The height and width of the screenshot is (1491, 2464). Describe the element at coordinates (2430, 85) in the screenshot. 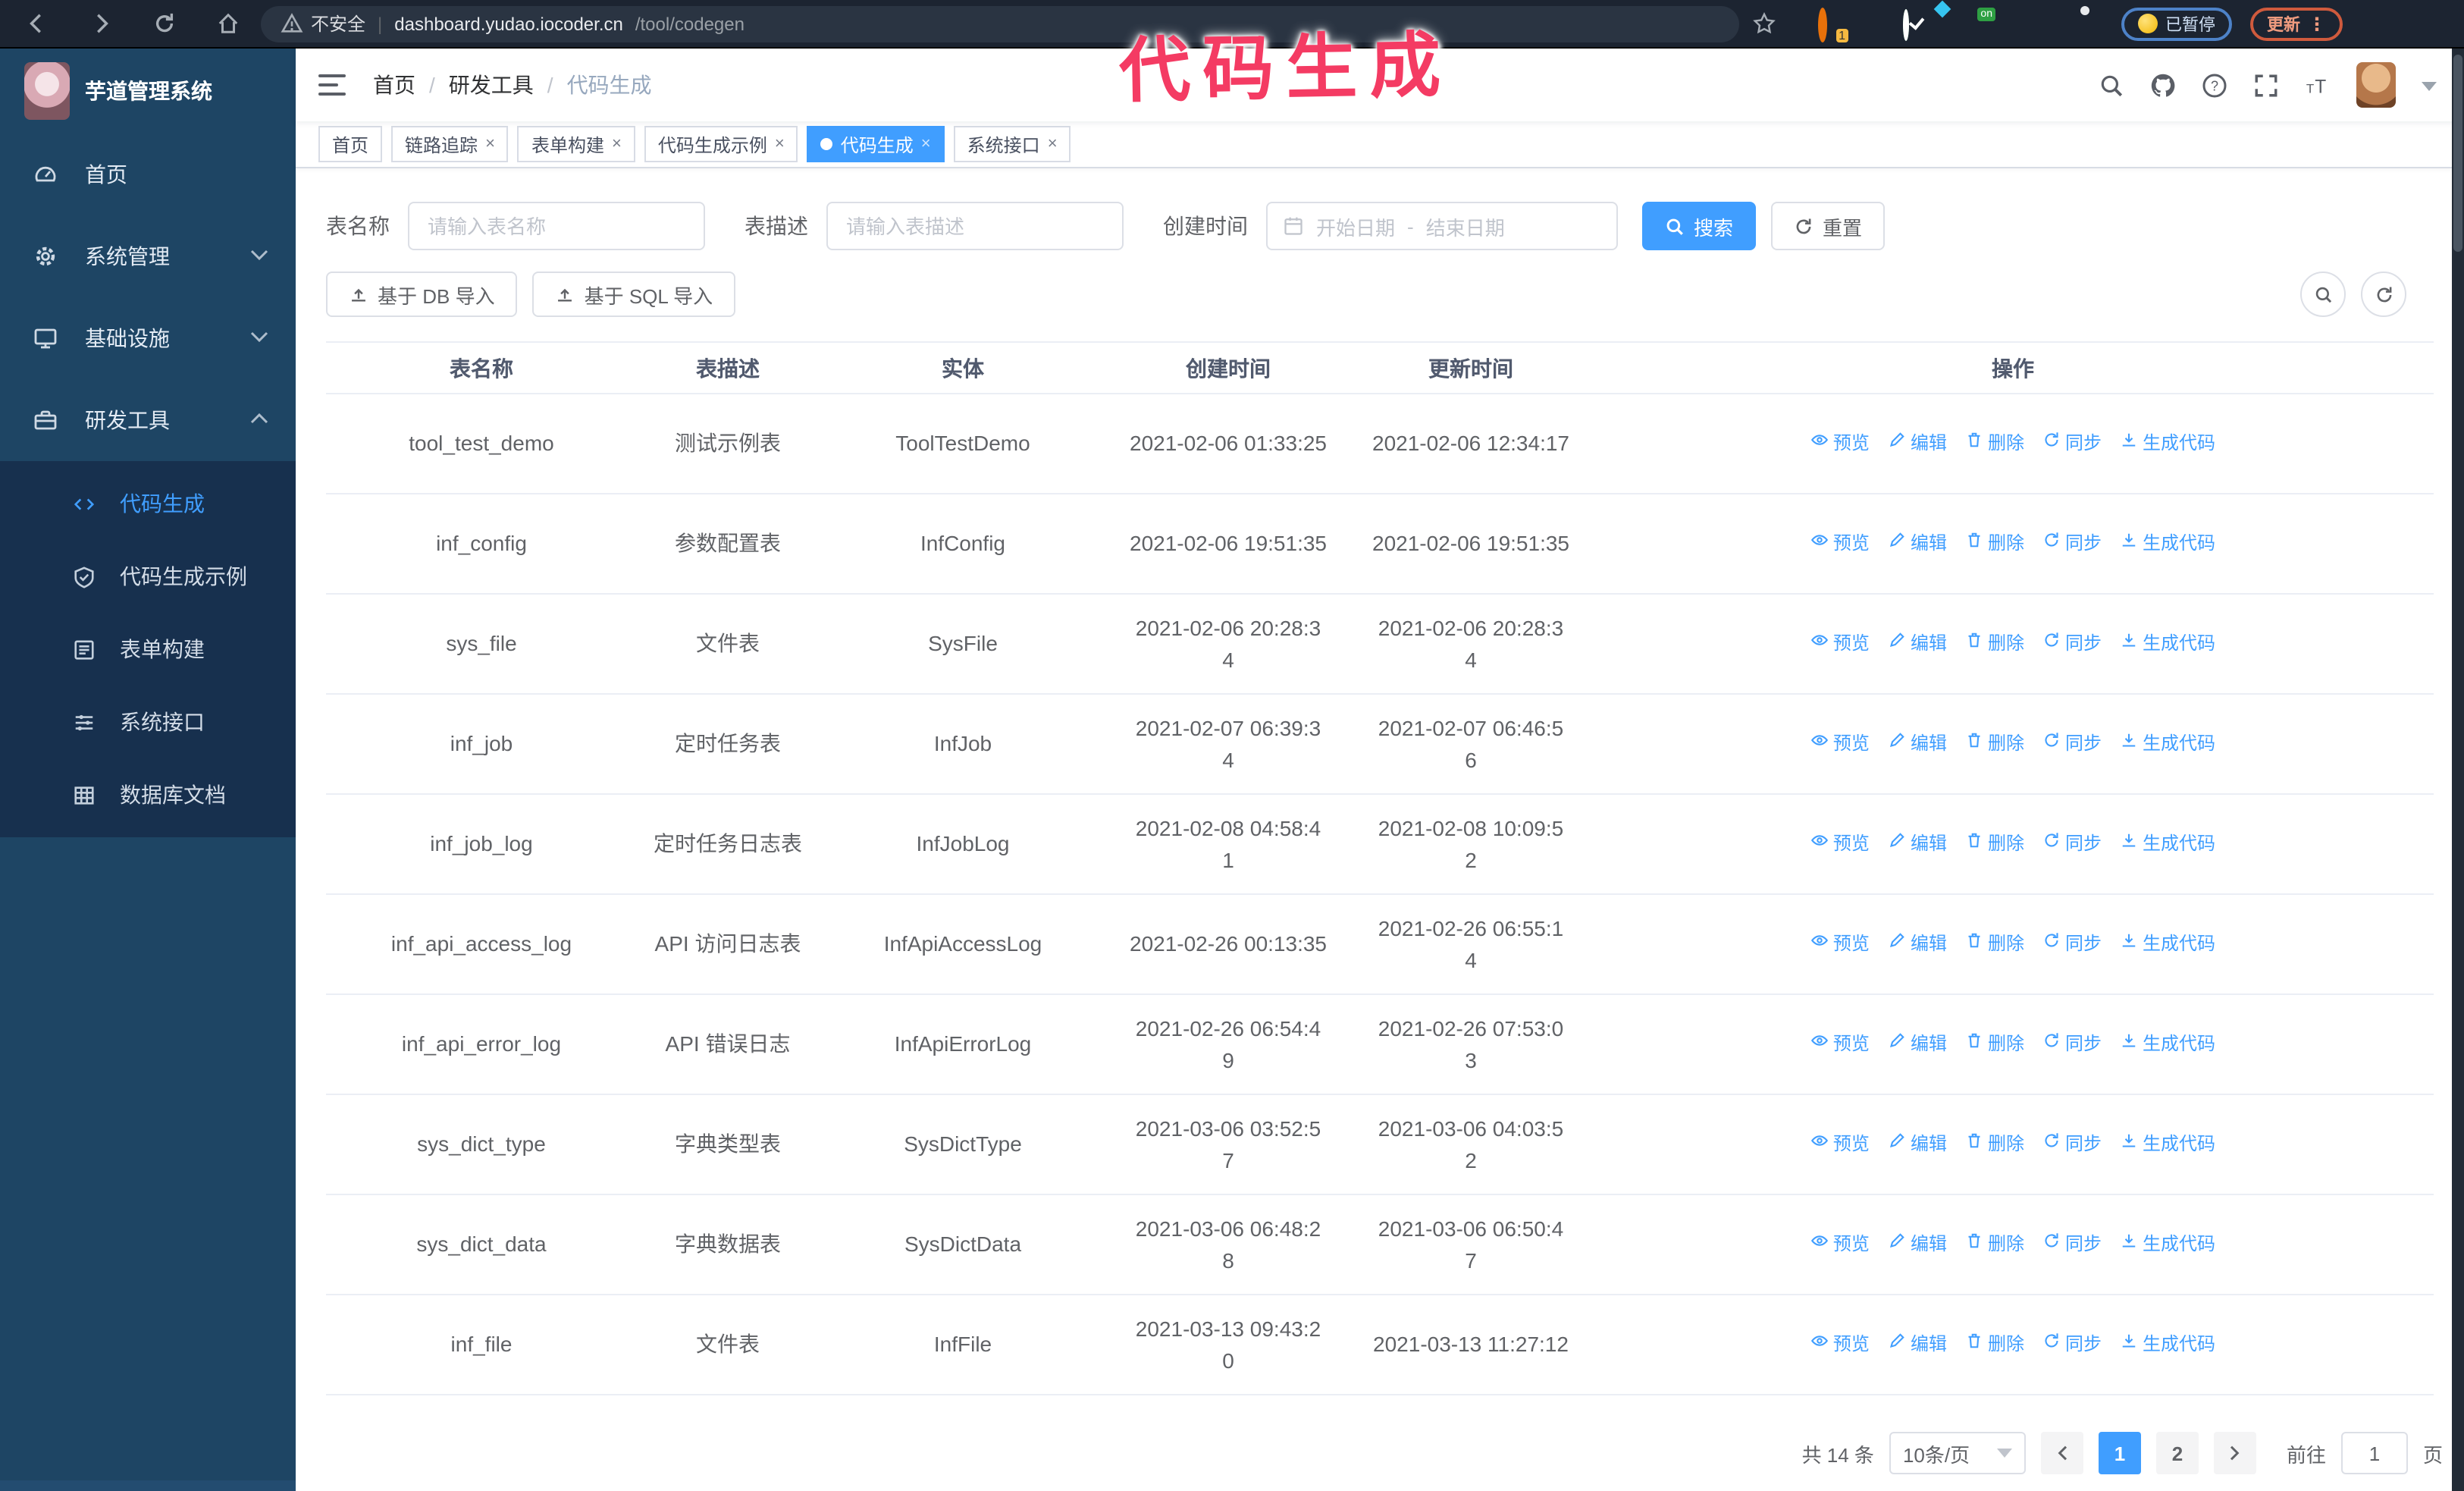

I see `caret-down-icon` at that location.